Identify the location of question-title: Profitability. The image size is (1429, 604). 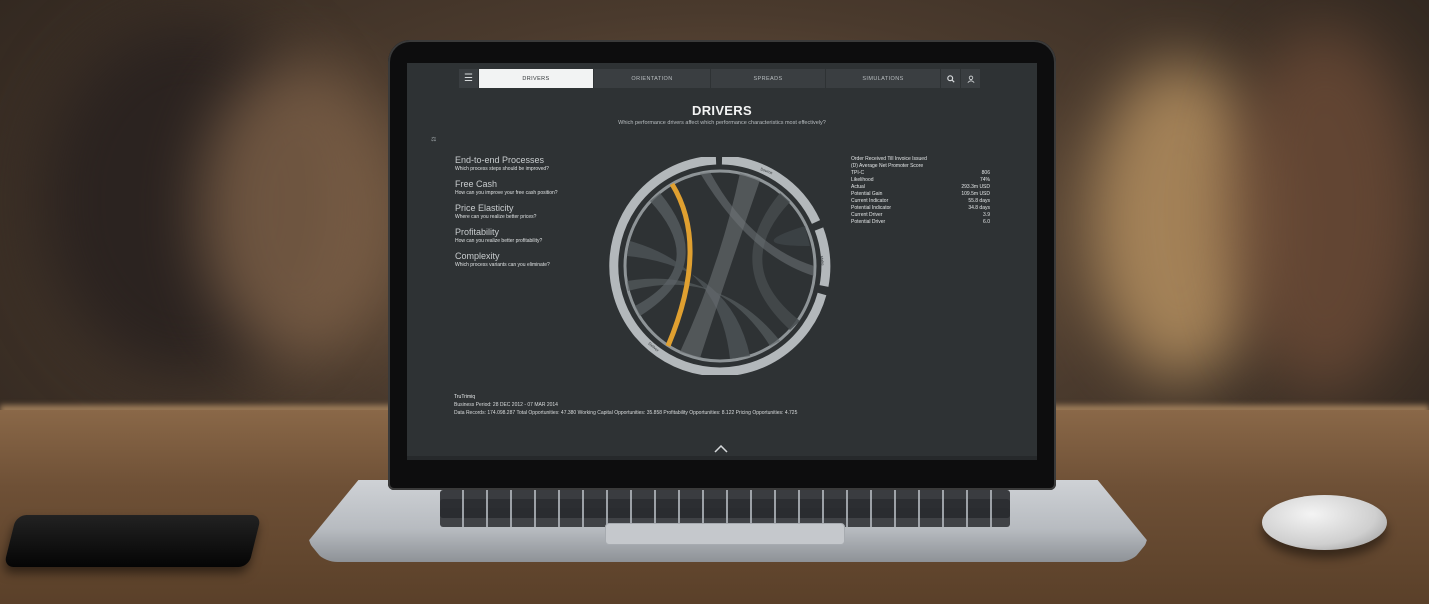
(477, 232).